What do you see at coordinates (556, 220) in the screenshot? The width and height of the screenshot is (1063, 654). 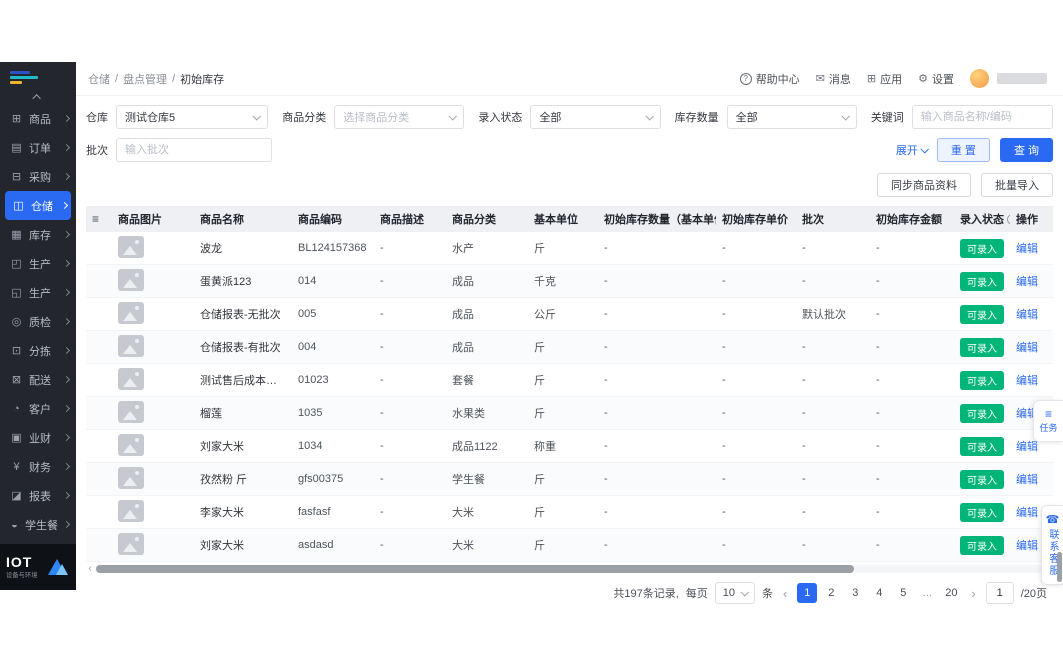 I see `col-base-unit: 基本单位` at bounding box center [556, 220].